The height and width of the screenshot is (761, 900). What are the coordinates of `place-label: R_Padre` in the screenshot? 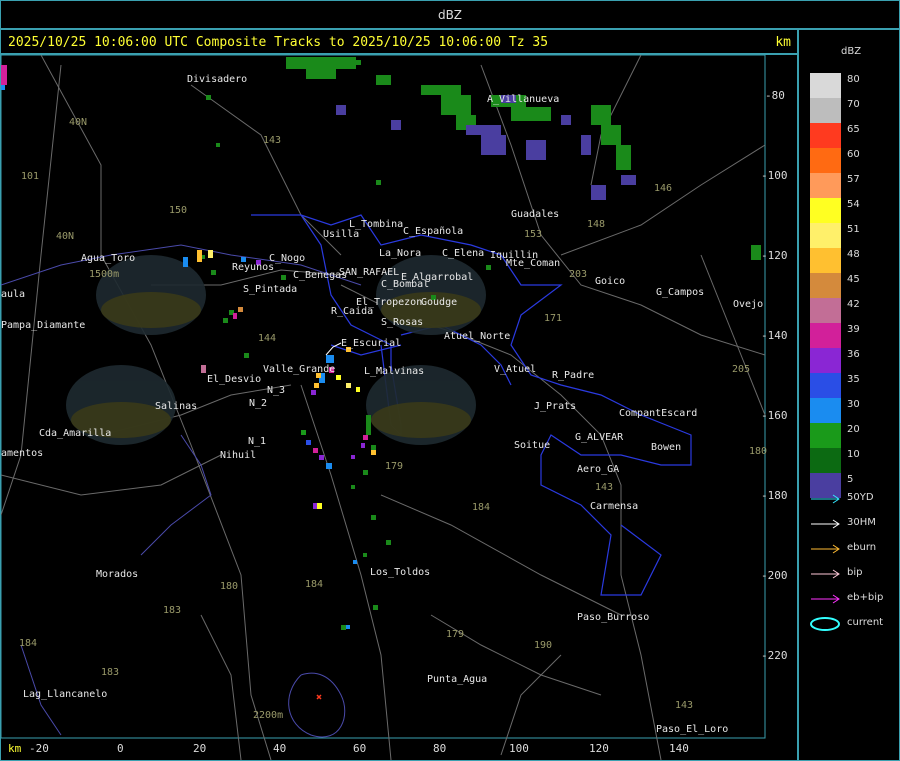 It's located at (573, 375).